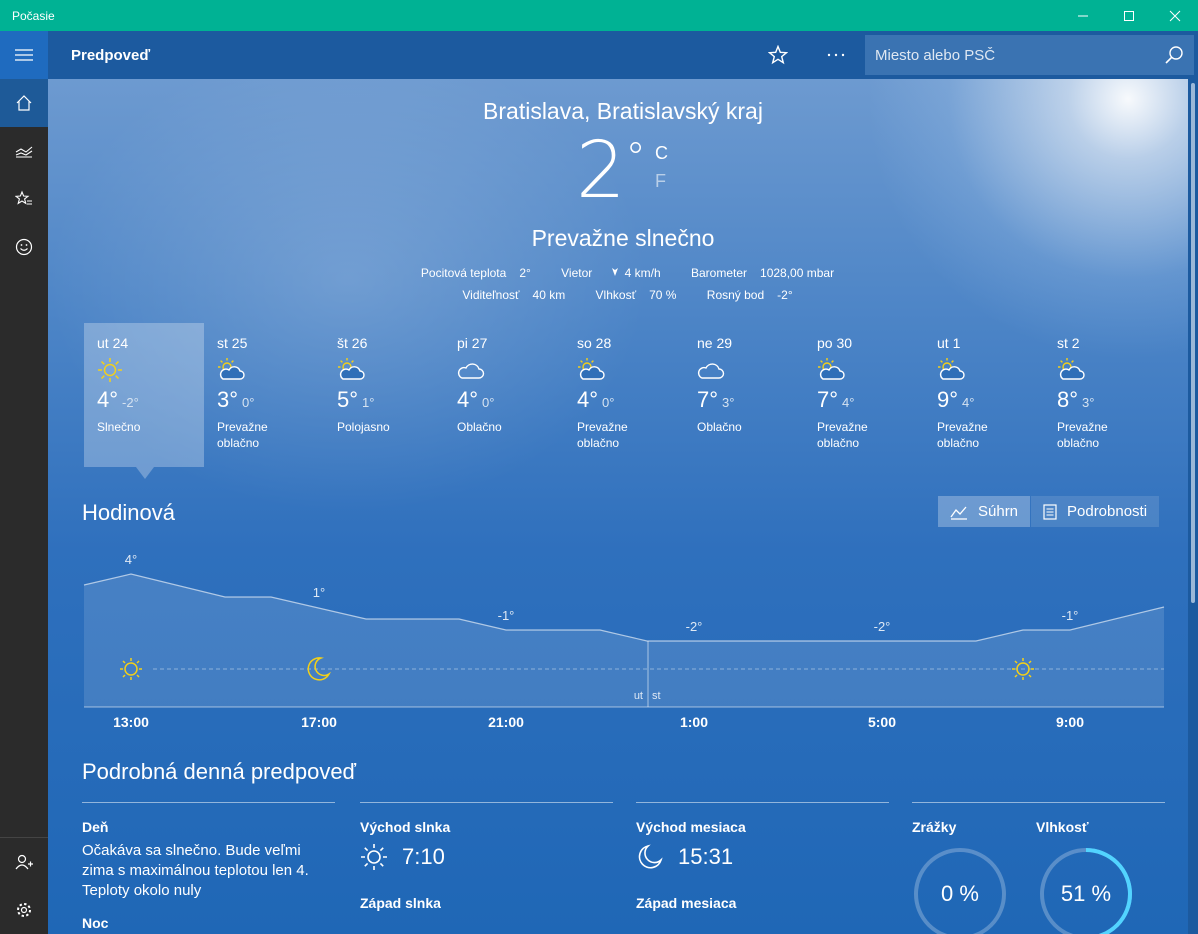 This screenshot has width=1198, height=934. What do you see at coordinates (24, 103) in the screenshot?
I see `sidebar-item-forecast` at bounding box center [24, 103].